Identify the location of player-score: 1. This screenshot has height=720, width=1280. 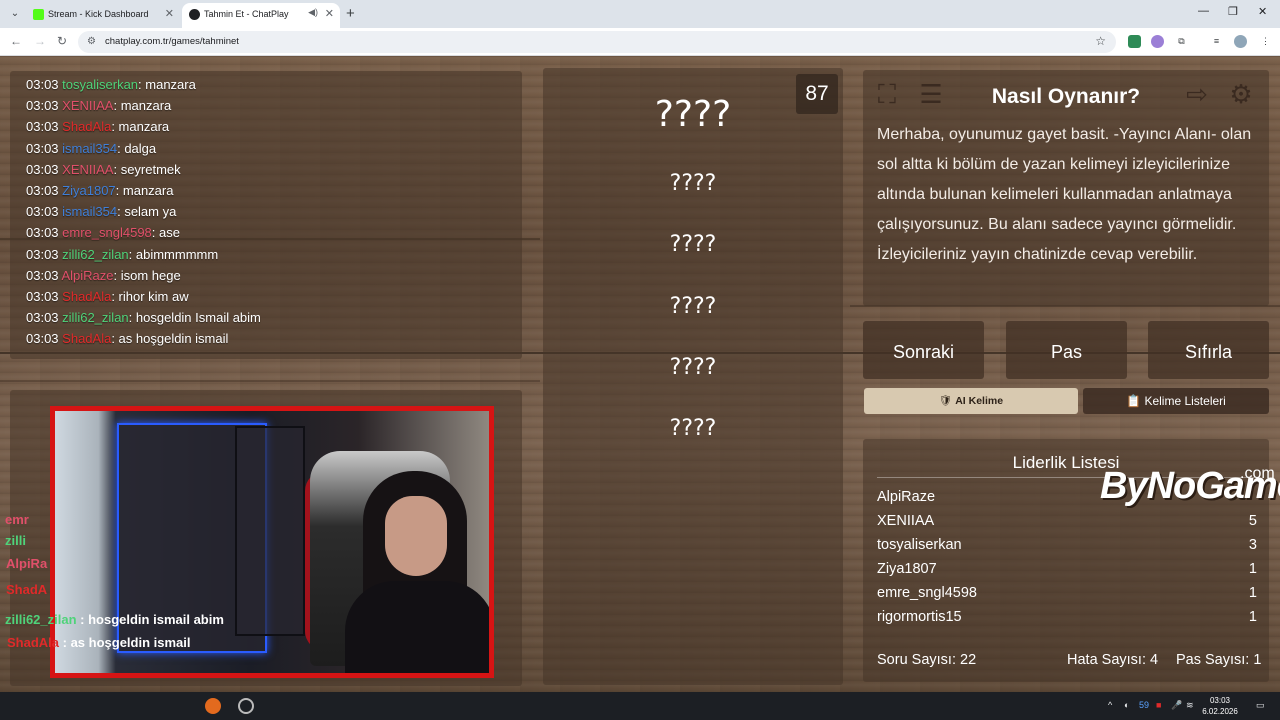
(1252, 593).